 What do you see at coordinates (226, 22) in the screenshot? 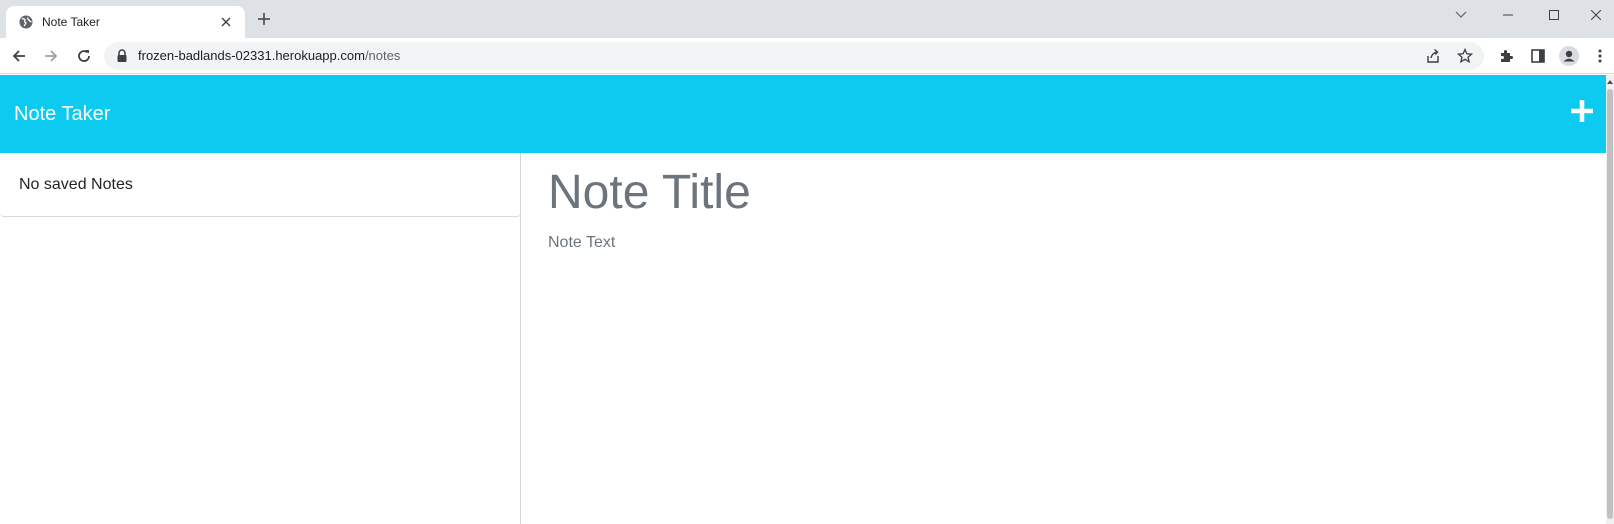
I see `close-icon` at bounding box center [226, 22].